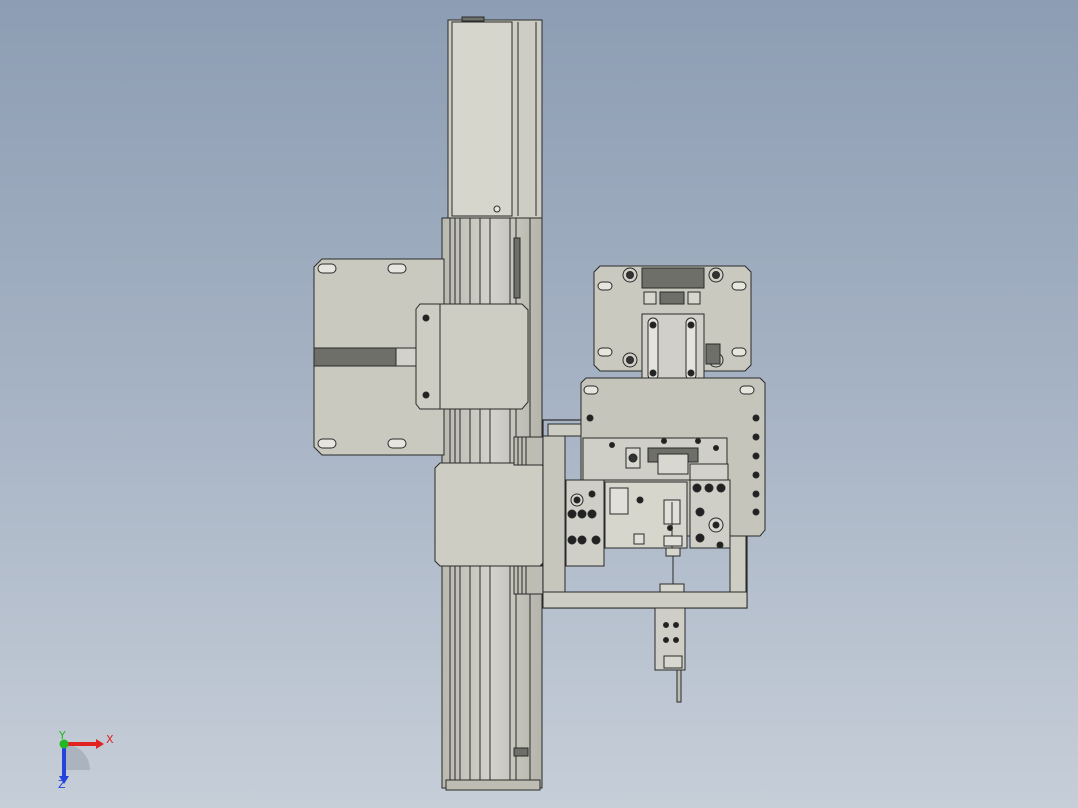 Image resolution: width=1078 pixels, height=808 pixels. What do you see at coordinates (648, 502) in the screenshot?
I see `gripper-mechanism` at bounding box center [648, 502].